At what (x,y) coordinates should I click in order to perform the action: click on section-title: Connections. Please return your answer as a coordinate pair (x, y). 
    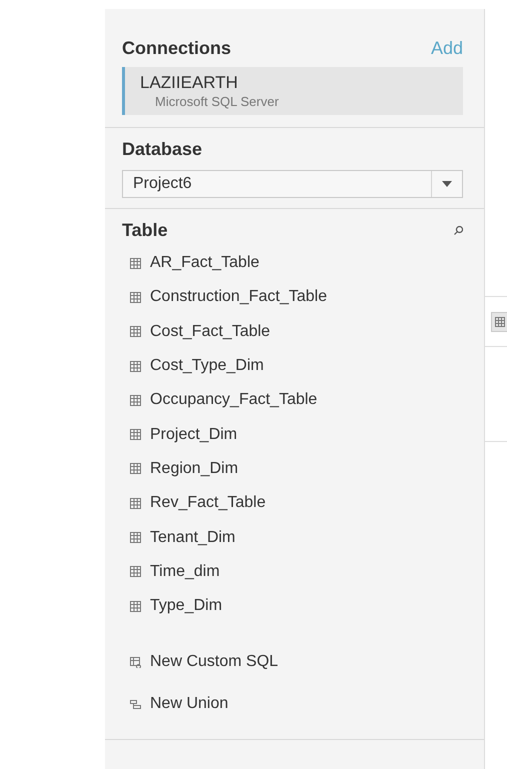
    Looking at the image, I should click on (177, 48).